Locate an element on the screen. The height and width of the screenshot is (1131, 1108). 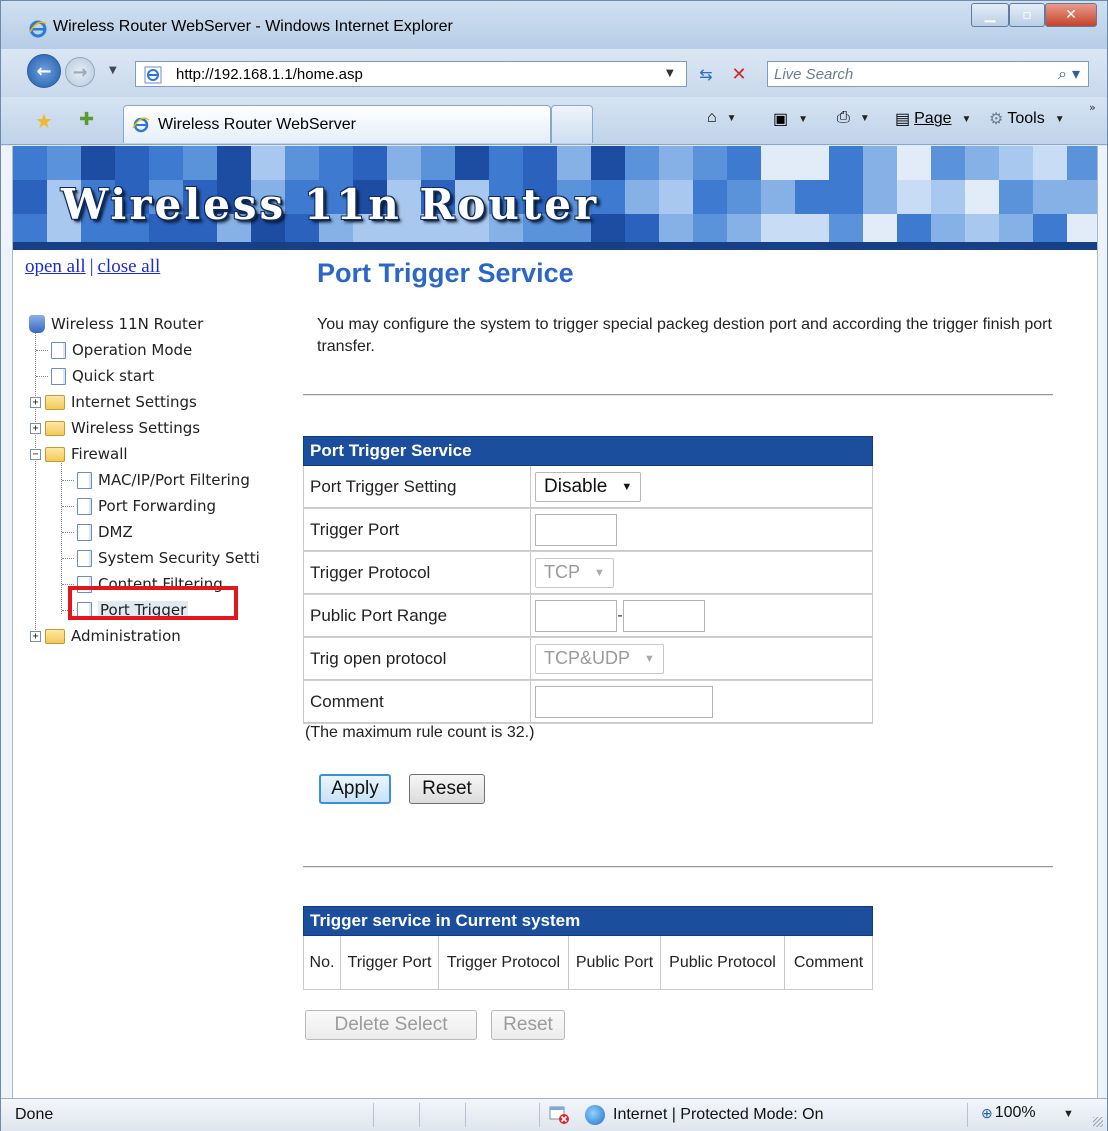
selected-value: TCP&UDP is located at coordinates (587, 658).